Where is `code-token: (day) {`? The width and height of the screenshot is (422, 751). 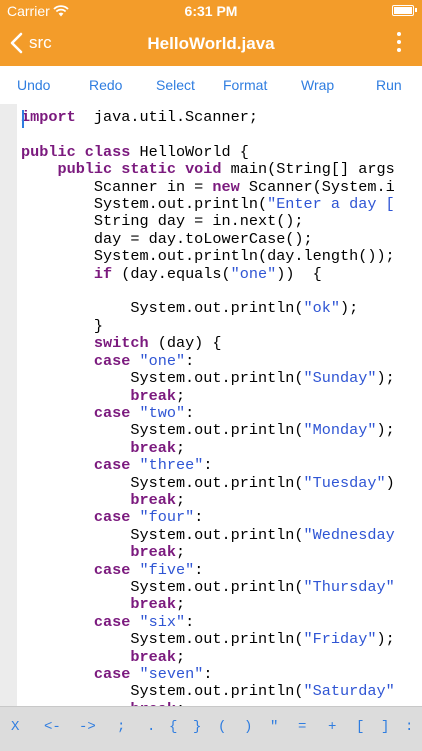 code-token: (day) { is located at coordinates (185, 343).